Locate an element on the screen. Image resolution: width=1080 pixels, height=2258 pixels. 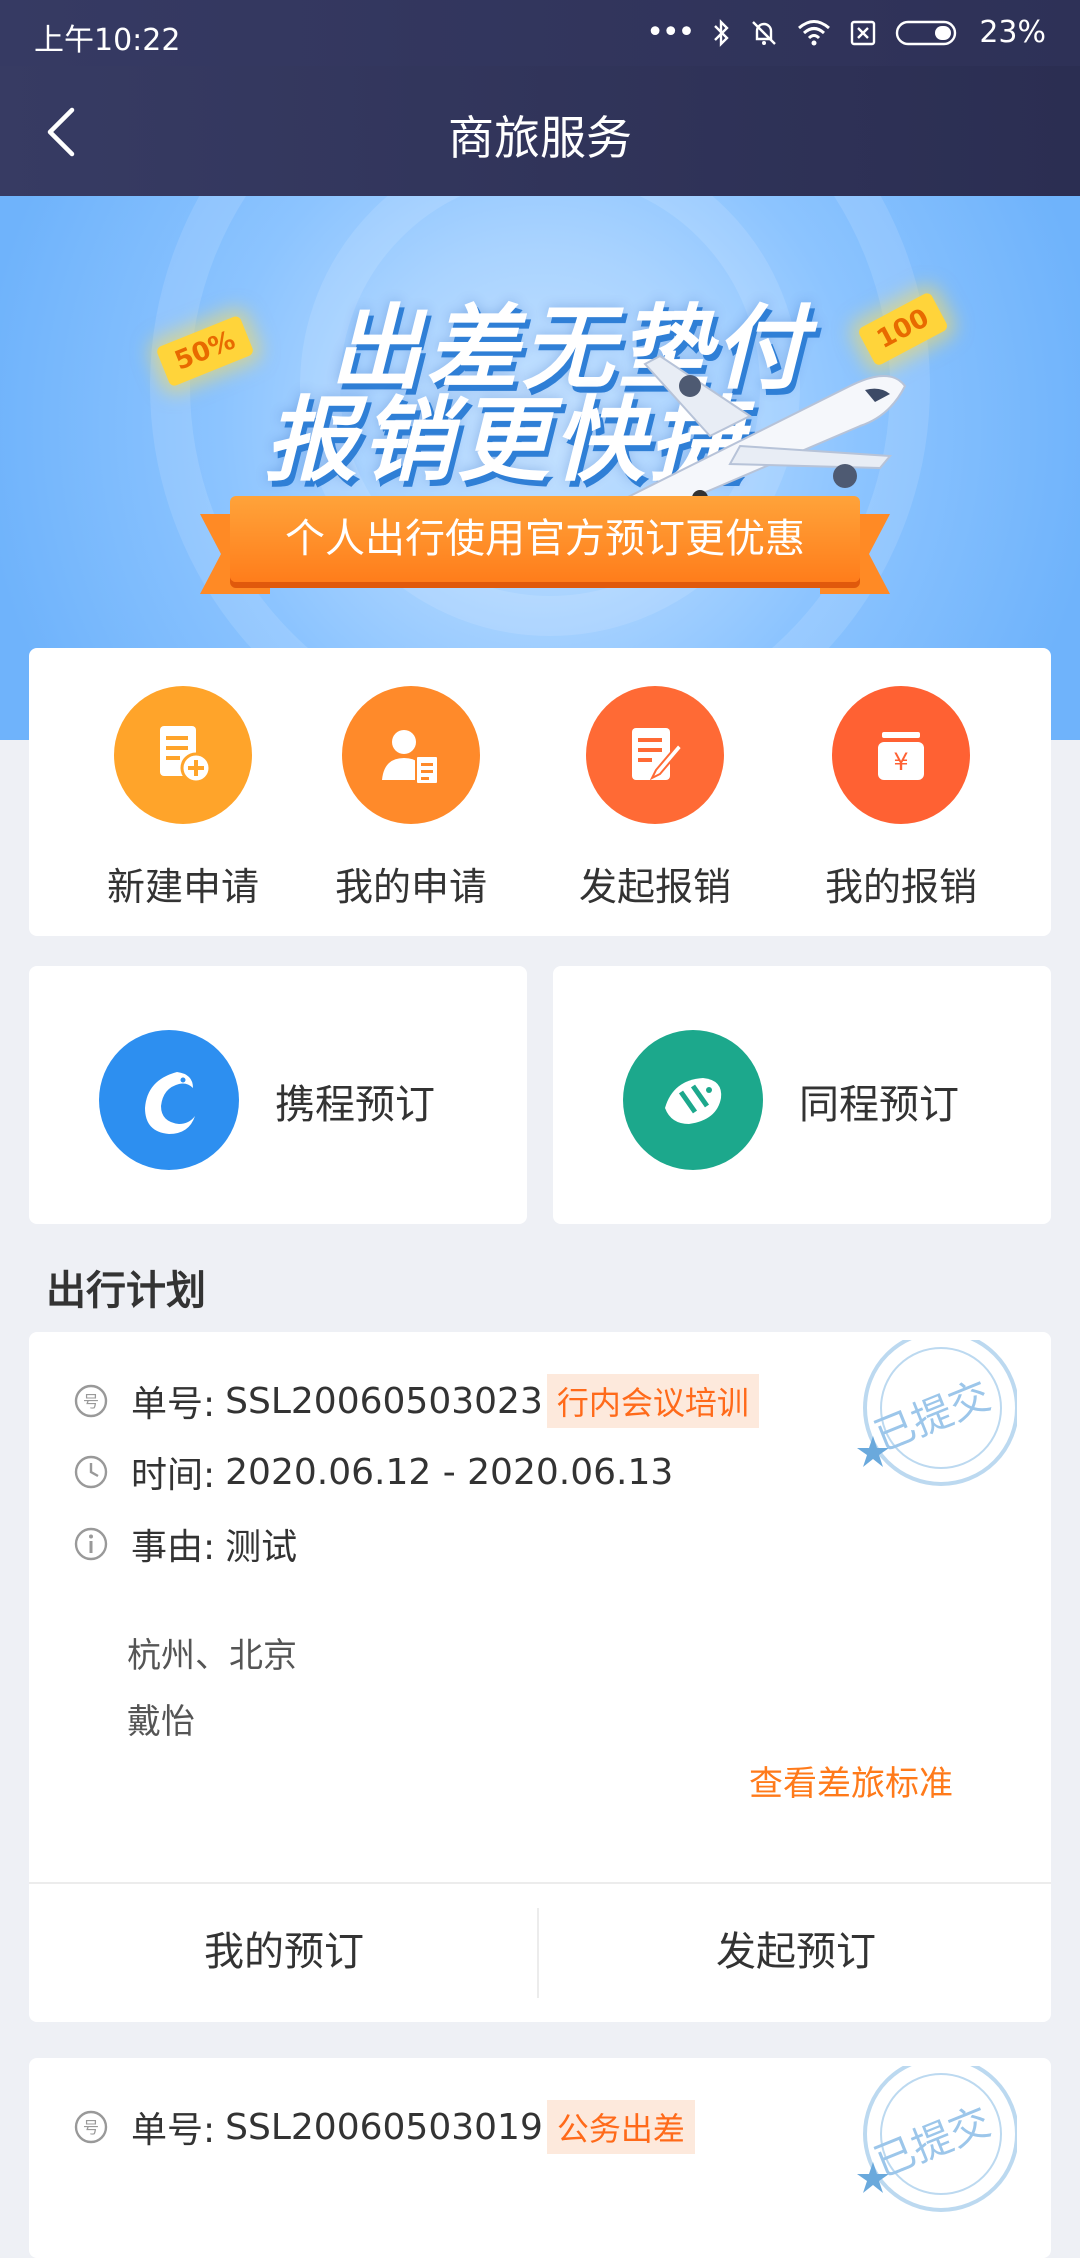
reason-value: 测试 is located at coordinates (261, 1547).